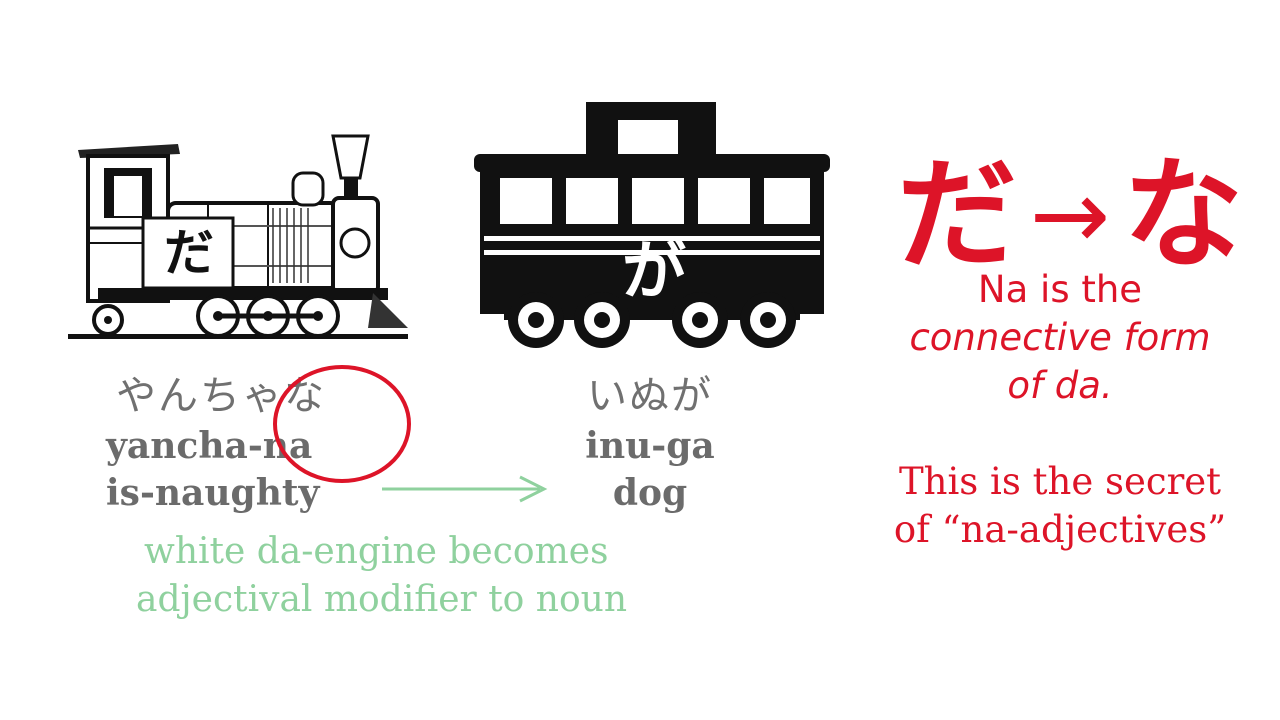  What do you see at coordinates (1060, 337) in the screenshot?
I see `explanation-line-2: connective form` at bounding box center [1060, 337].